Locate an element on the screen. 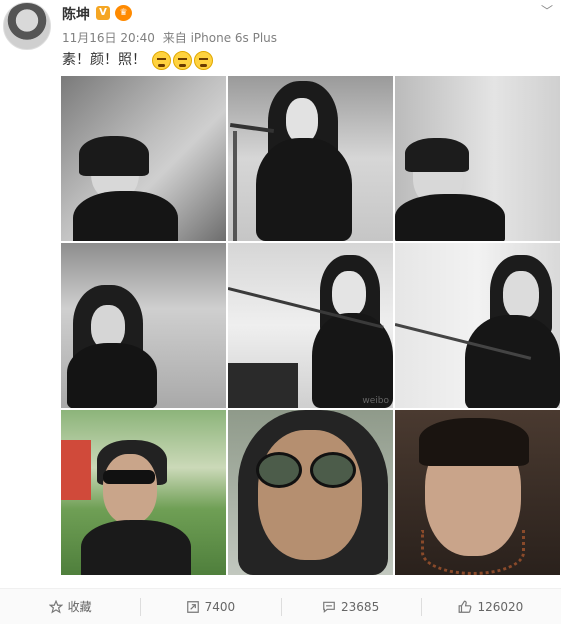  thumbs-up-icon is located at coordinates (465, 606).